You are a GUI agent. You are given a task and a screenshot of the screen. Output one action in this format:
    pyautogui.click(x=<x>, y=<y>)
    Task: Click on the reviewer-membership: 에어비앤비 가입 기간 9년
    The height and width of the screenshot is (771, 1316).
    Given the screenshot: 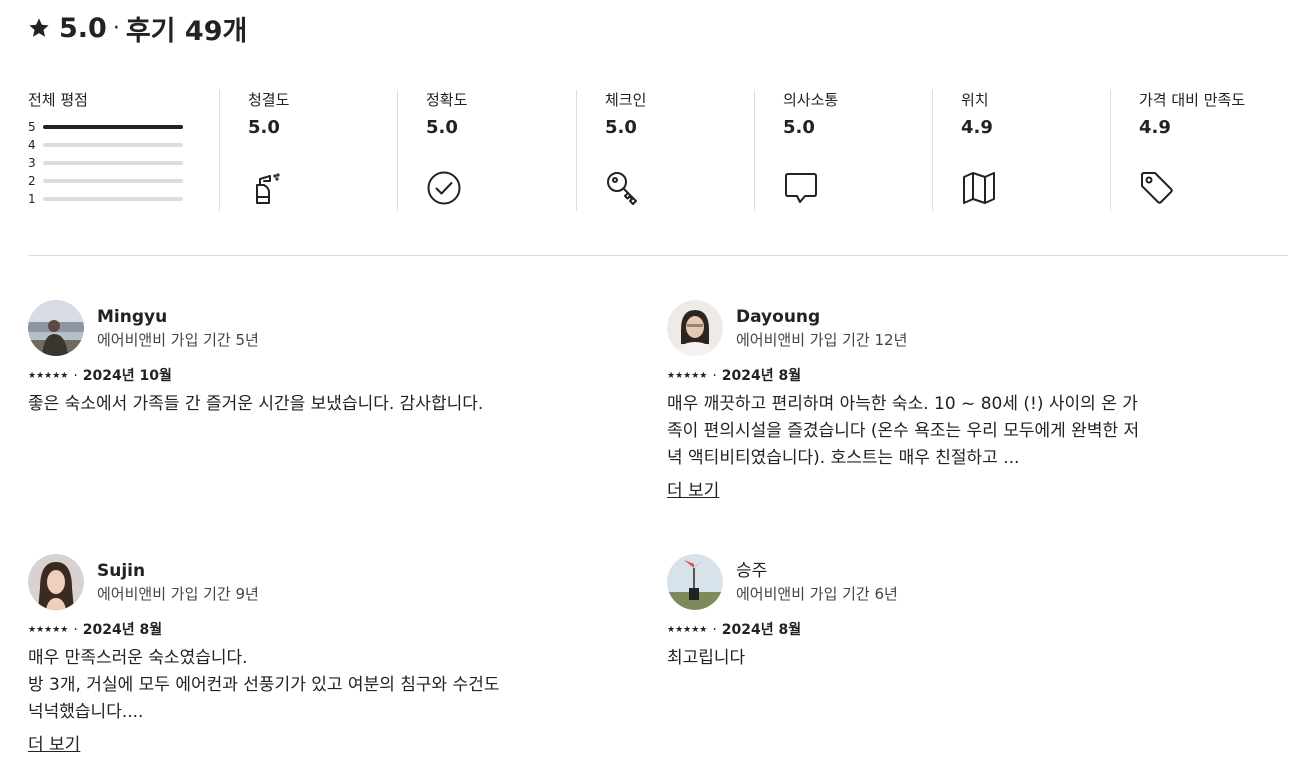 What is the action you would take?
    pyautogui.click(x=178, y=594)
    